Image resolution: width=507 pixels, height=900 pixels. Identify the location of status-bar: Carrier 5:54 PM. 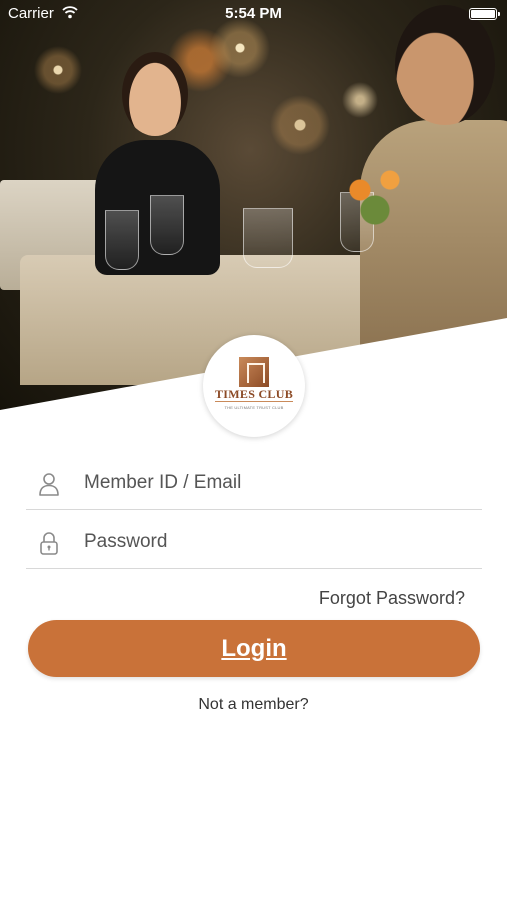
(253, 14).